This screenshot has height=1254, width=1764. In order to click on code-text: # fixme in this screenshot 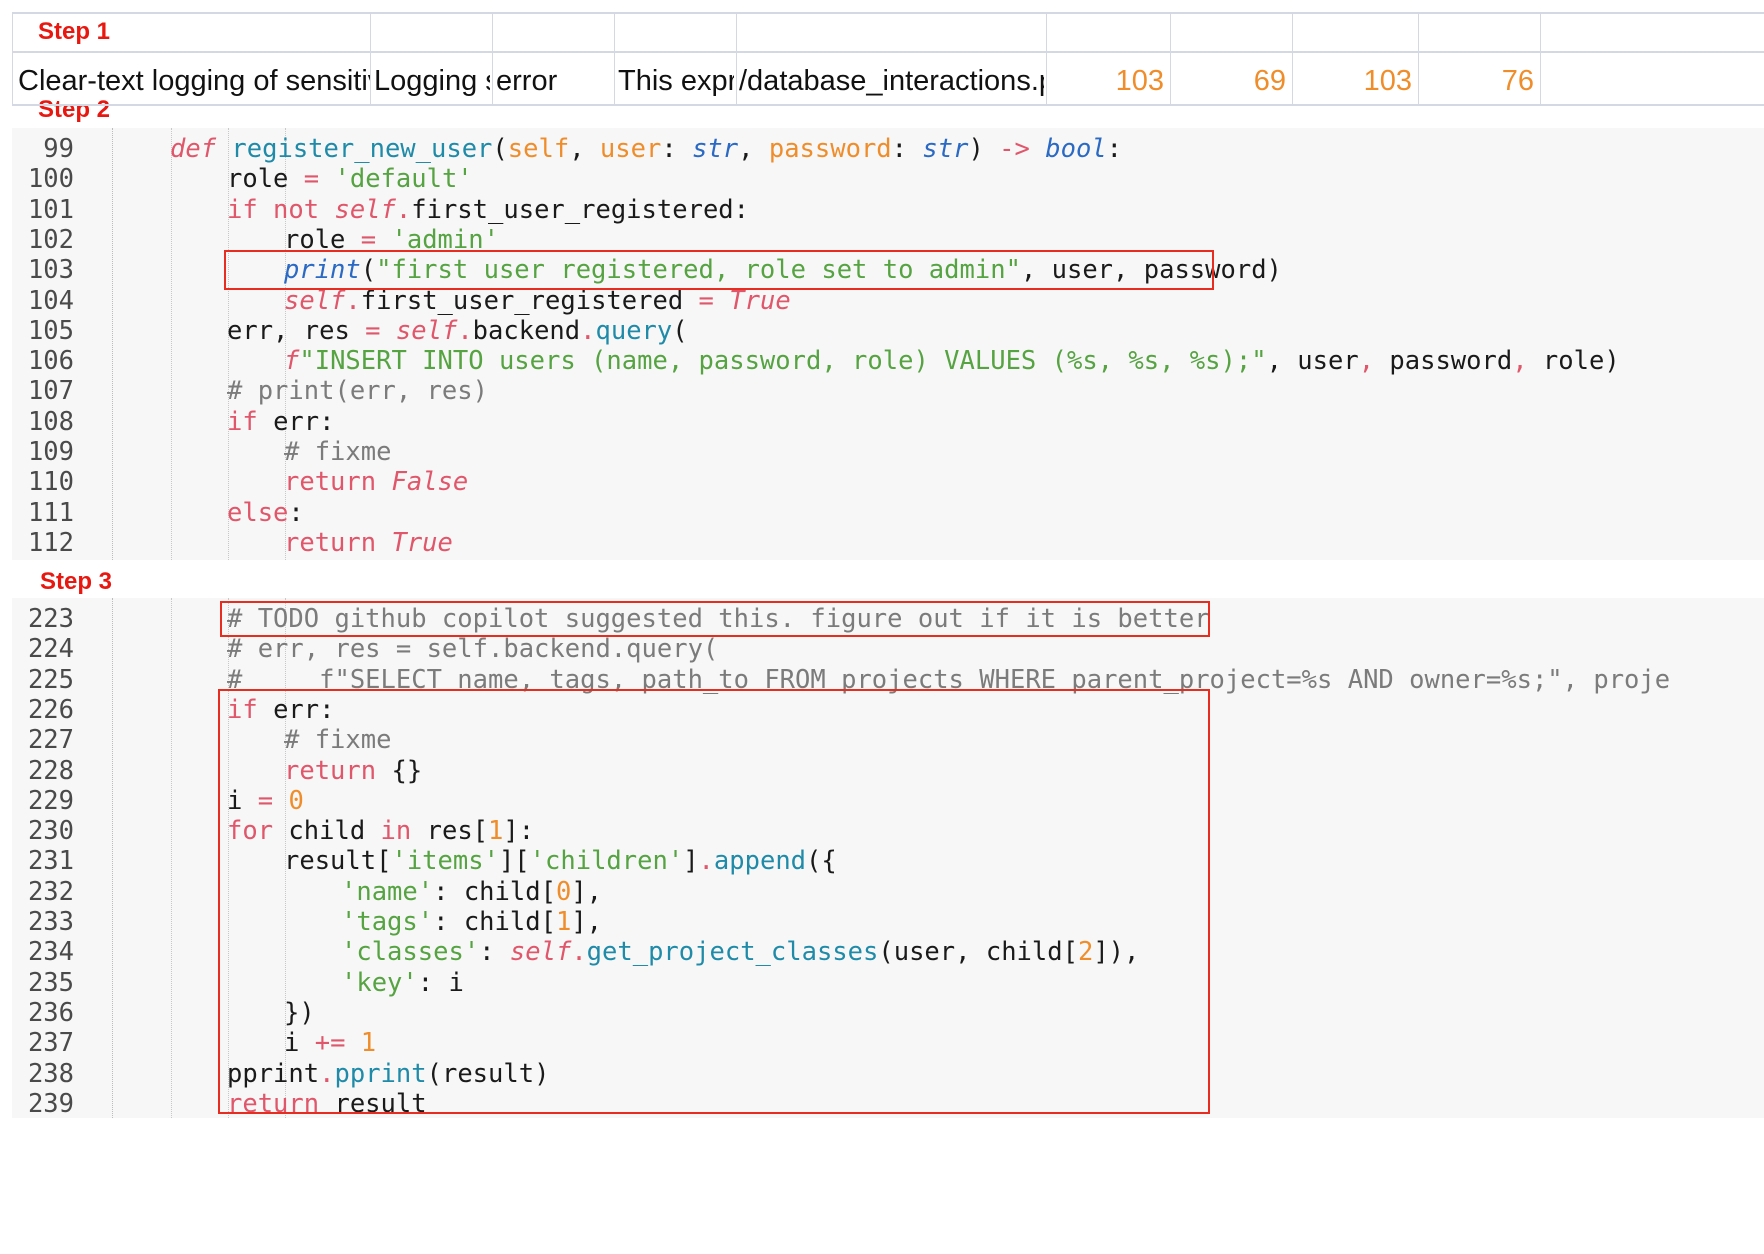, I will do `click(337, 452)`.